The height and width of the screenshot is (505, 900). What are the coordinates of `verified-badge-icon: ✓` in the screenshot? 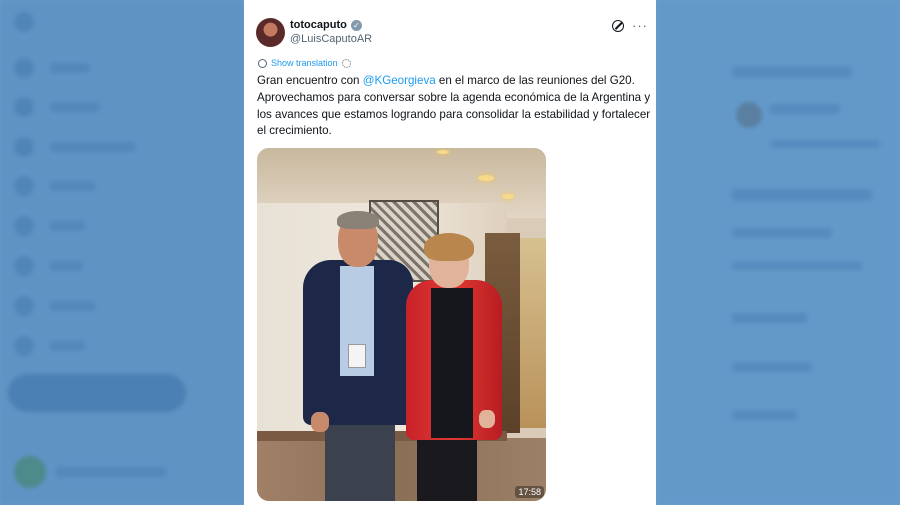 It's located at (356, 25).